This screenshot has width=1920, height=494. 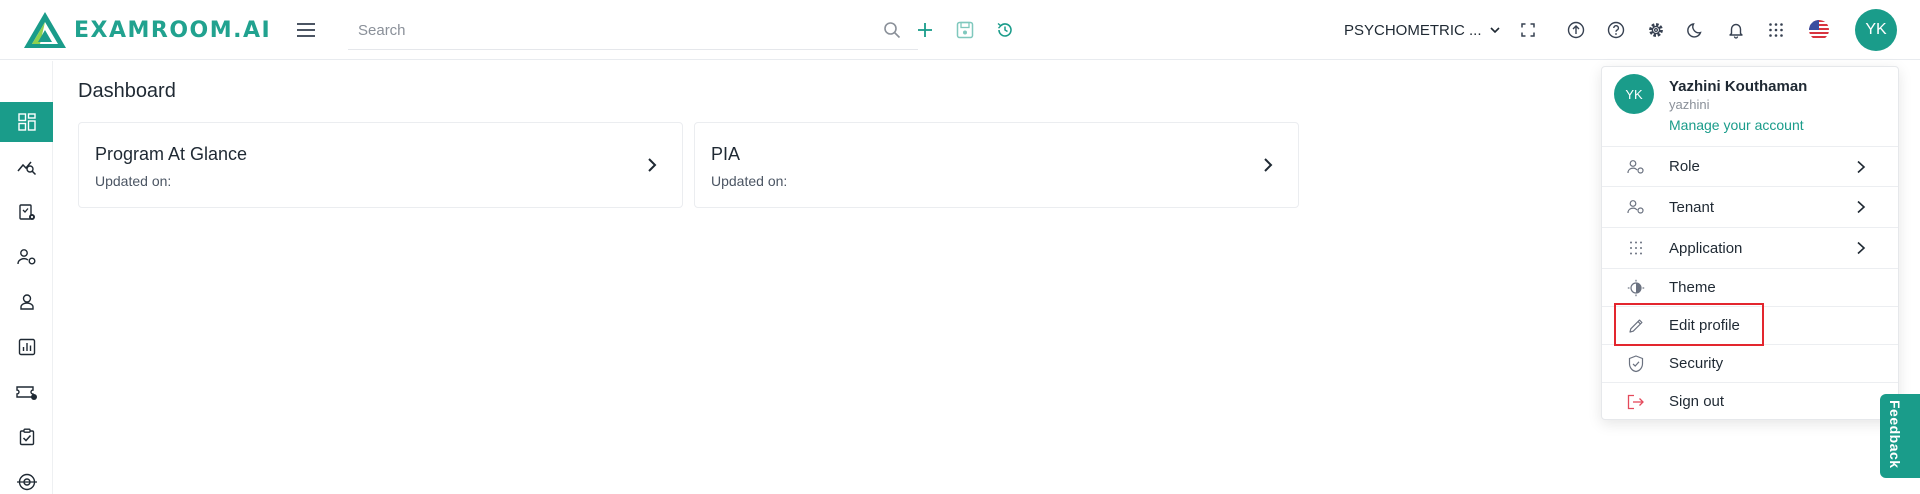 What do you see at coordinates (1636, 402) in the screenshot?
I see `logout-icon` at bounding box center [1636, 402].